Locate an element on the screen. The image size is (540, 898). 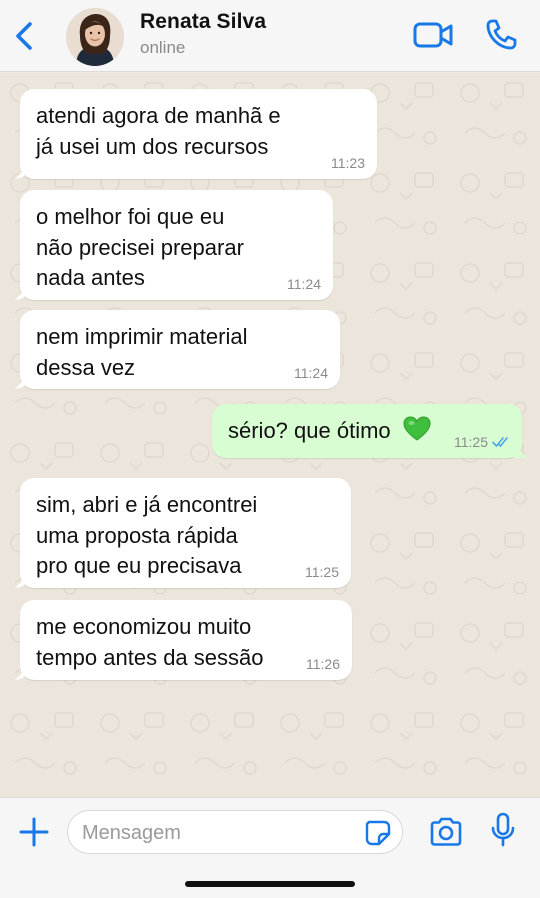
message-input-box is located at coordinates (235, 832).